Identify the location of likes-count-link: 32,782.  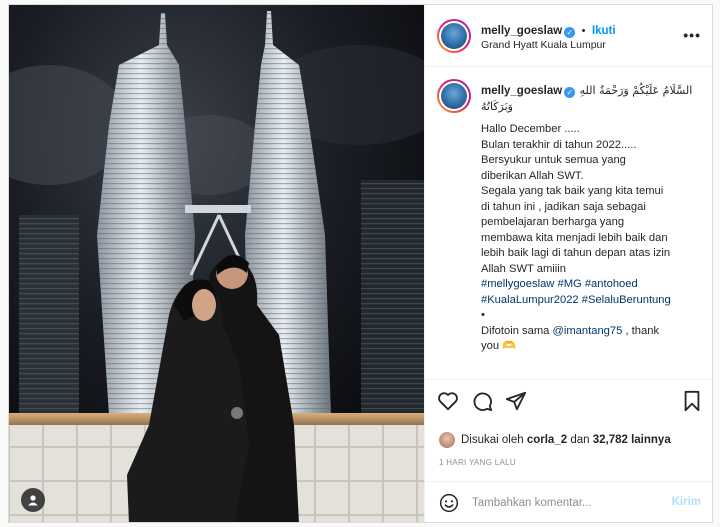
(610, 440).